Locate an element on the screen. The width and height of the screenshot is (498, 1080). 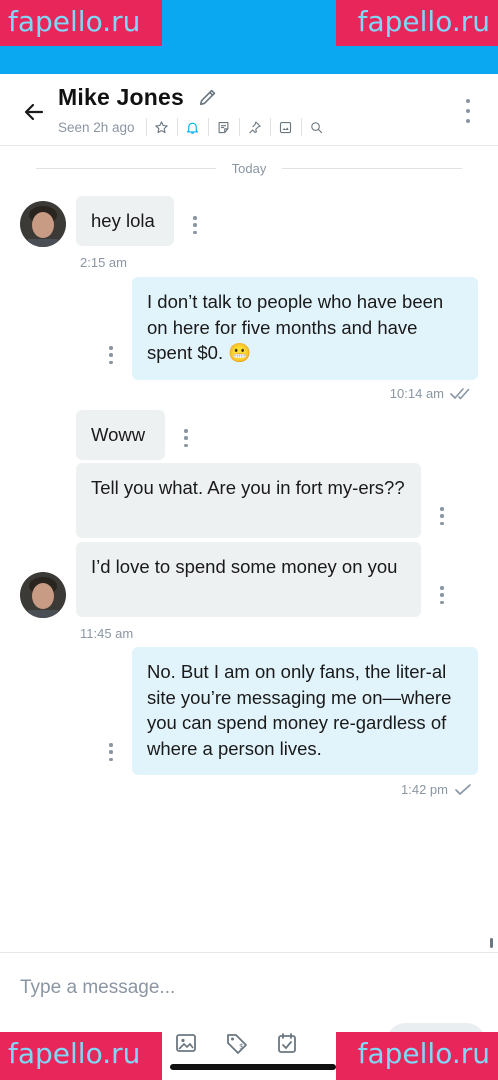
check-icon is located at coordinates (463, 789).